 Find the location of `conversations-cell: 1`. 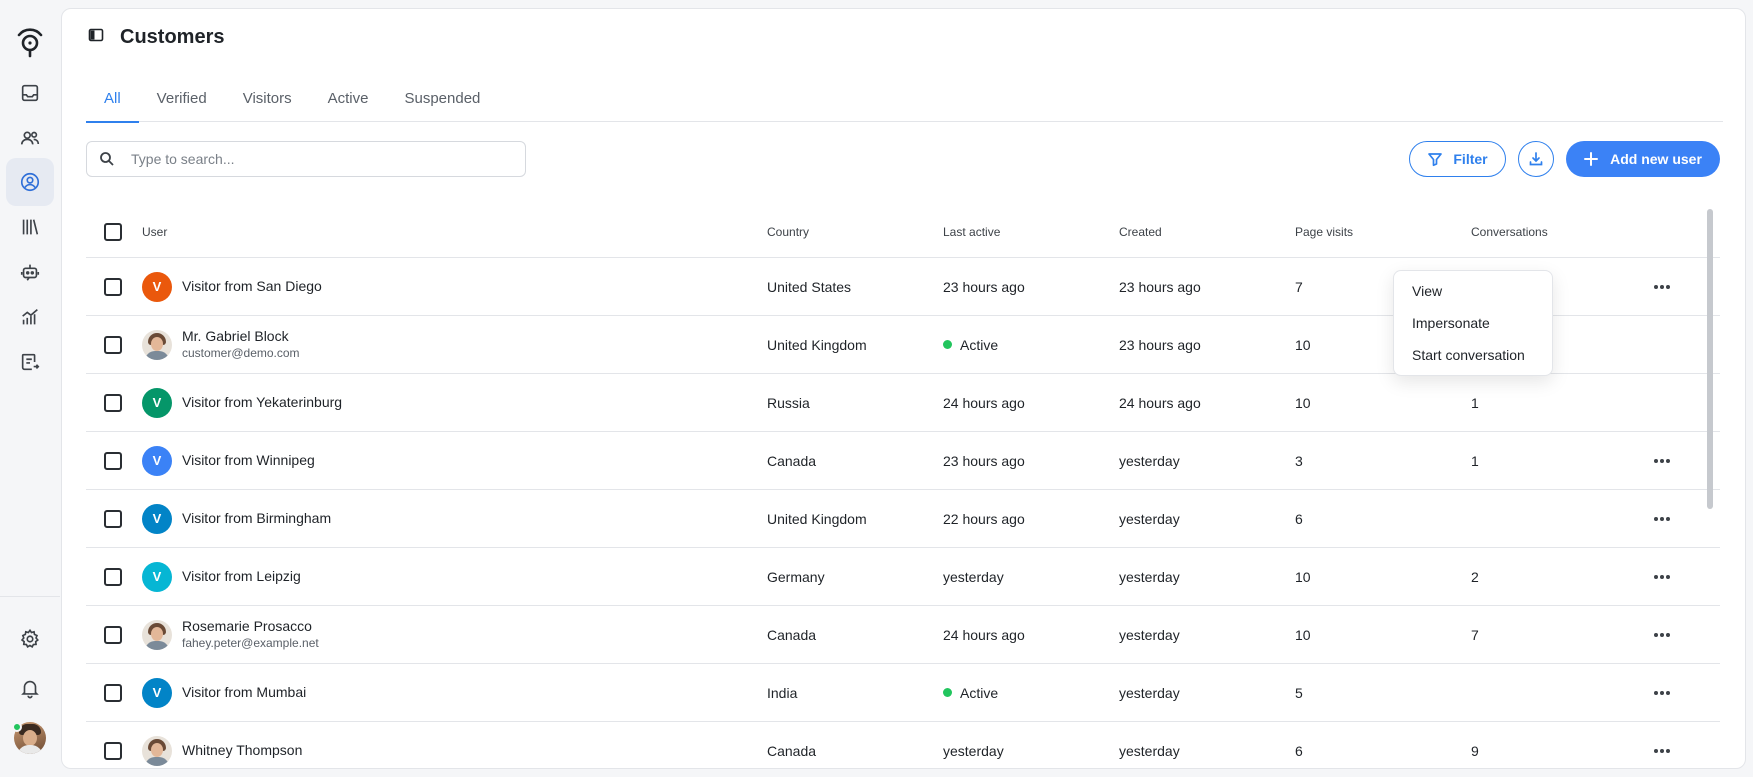

conversations-cell: 1 is located at coordinates (1475, 402).